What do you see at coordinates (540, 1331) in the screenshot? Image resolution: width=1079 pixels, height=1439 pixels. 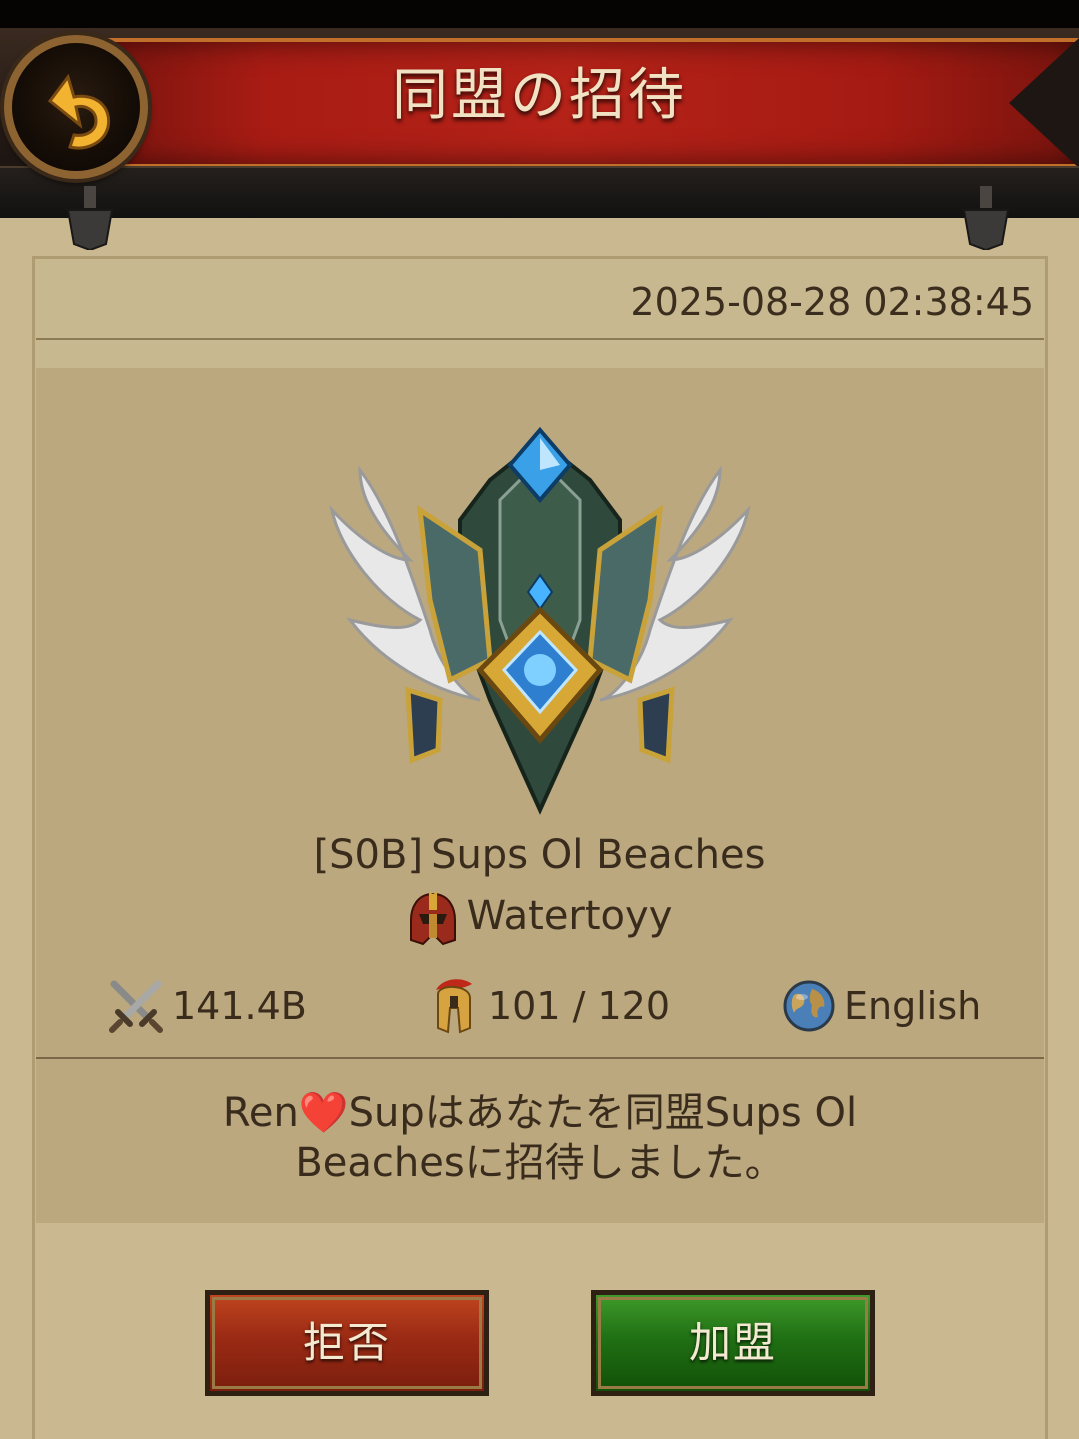 I see `action-panel` at bounding box center [540, 1331].